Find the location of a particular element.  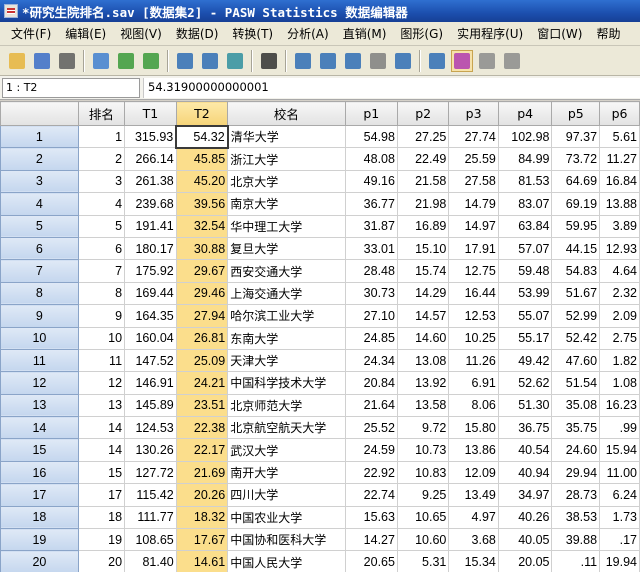

data-cell: 8 is located at coordinates (101, 293).